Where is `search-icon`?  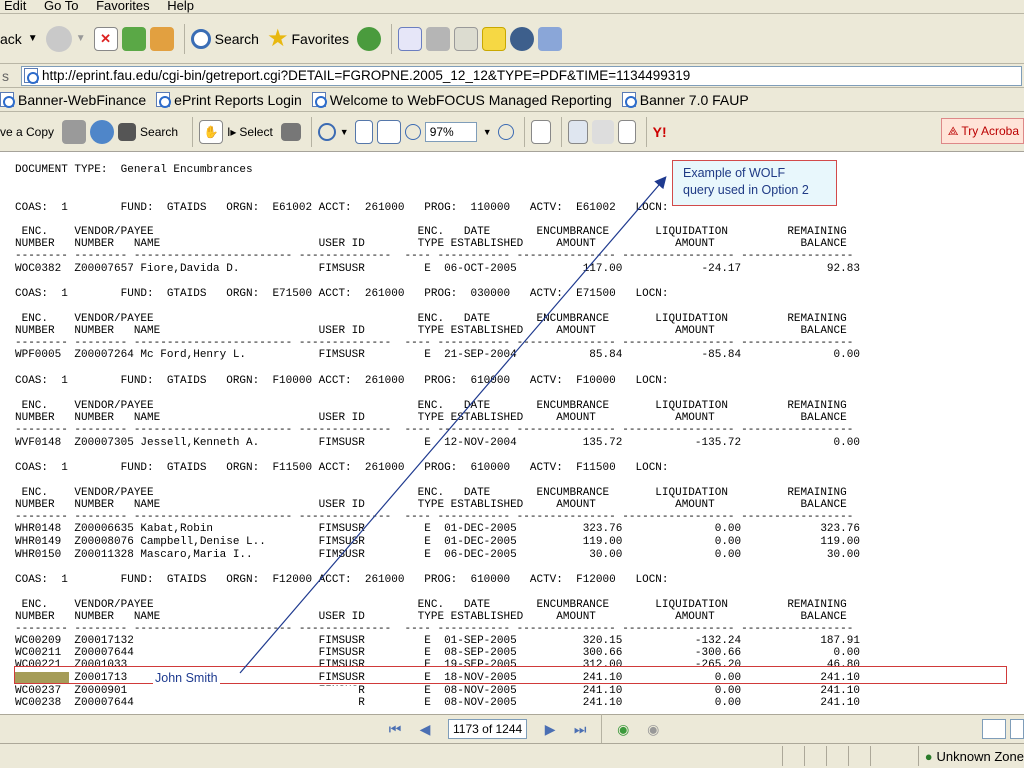
search-icon is located at coordinates (200, 38).